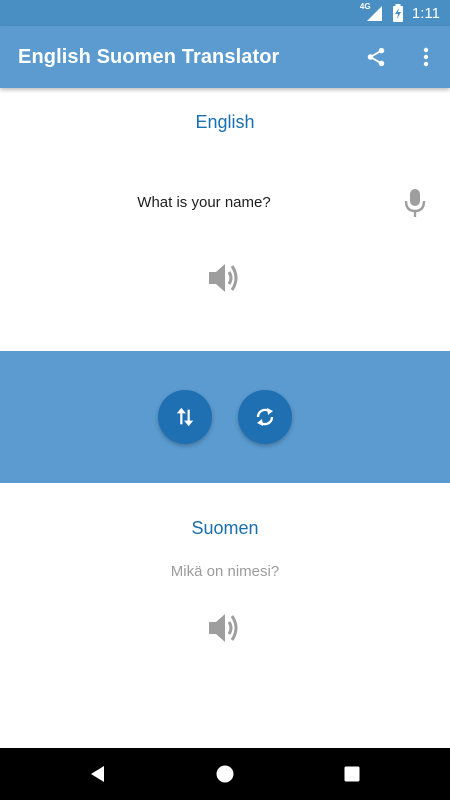 The height and width of the screenshot is (800, 450). I want to click on share-icon, so click(376, 57).